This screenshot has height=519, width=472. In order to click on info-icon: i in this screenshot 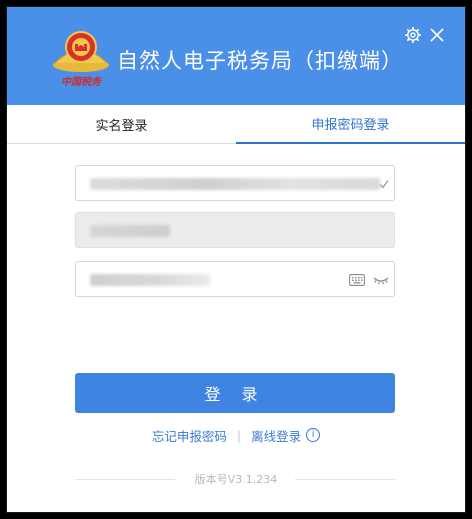, I will do `click(313, 435)`.